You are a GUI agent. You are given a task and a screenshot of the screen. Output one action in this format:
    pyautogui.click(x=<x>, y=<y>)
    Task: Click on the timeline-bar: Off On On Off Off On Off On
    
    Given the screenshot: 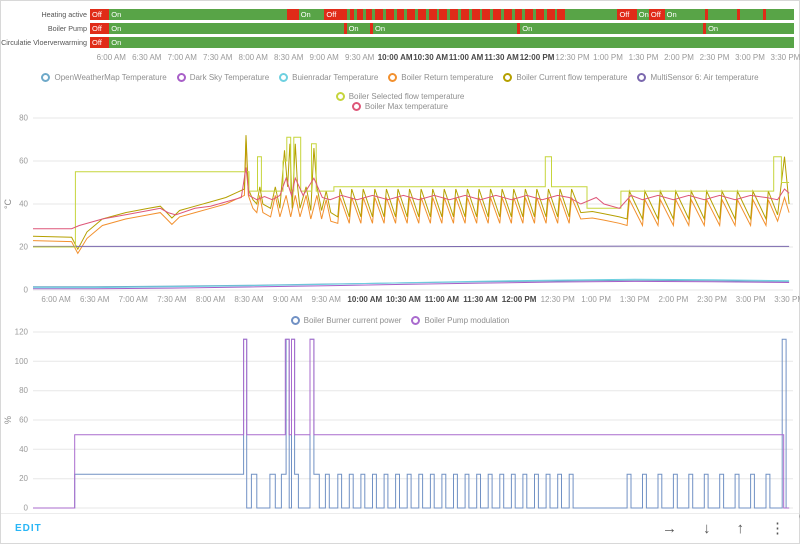 What is the action you would take?
    pyautogui.click(x=442, y=14)
    